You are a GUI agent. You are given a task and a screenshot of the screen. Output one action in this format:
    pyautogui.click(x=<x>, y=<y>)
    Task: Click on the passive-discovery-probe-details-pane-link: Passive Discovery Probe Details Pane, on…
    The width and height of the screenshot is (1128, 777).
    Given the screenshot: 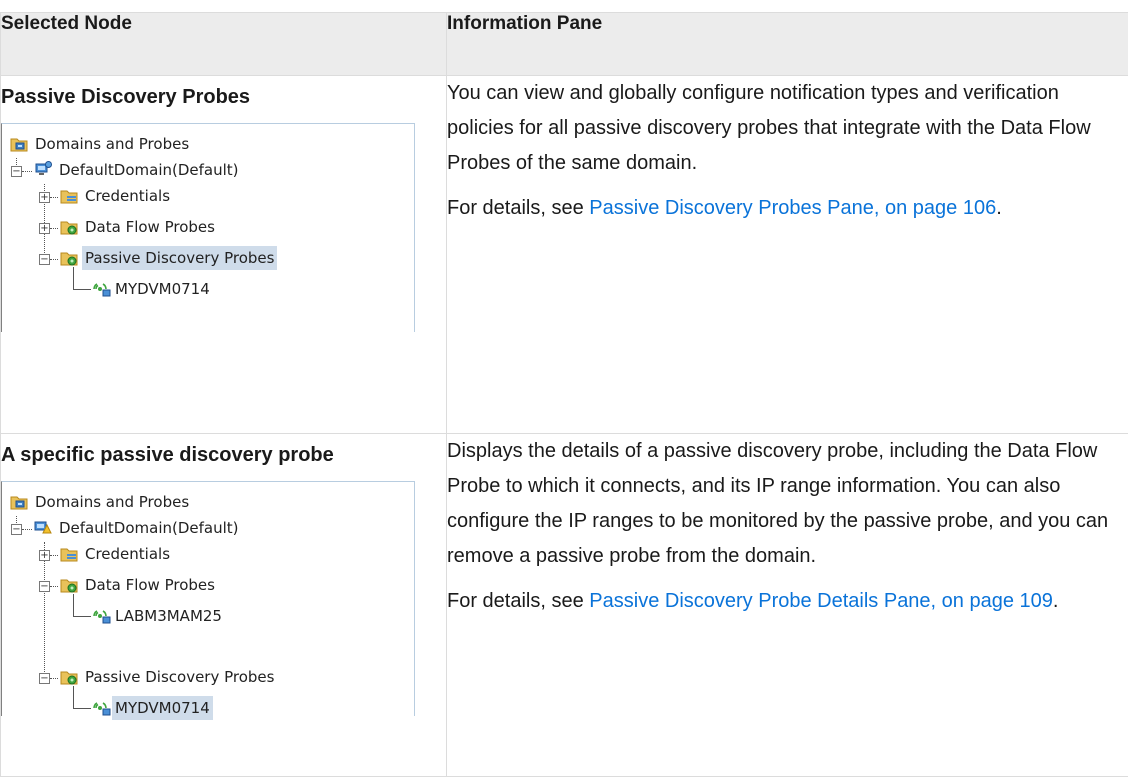 What is the action you would take?
    pyautogui.click(x=821, y=601)
    